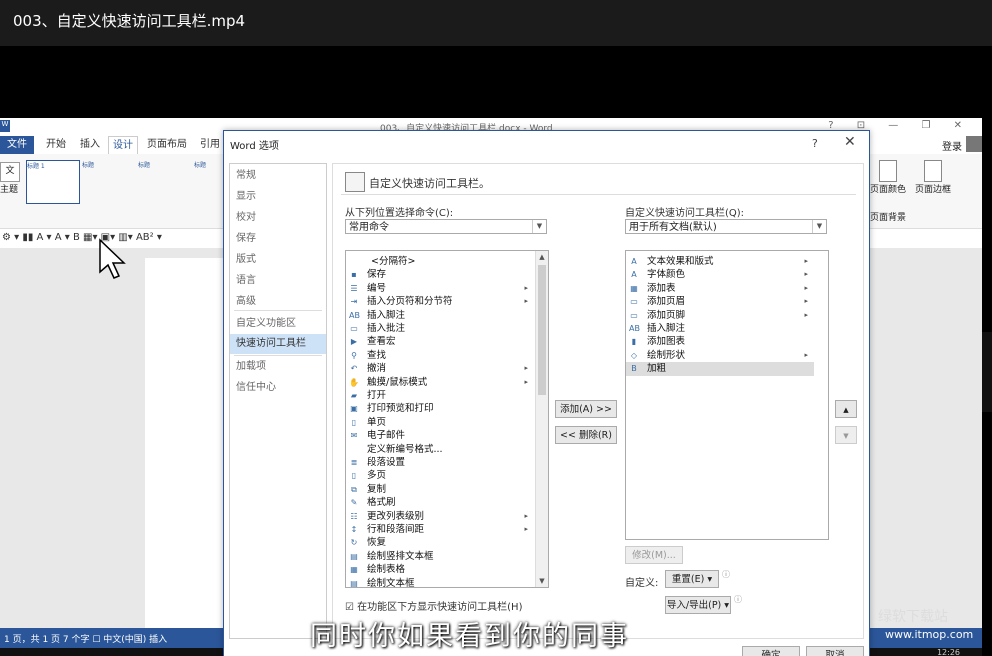 This screenshot has height=656, width=992. What do you see at coordinates (210, 145) in the screenshot?
I see `tab-references: 引用` at bounding box center [210, 145].